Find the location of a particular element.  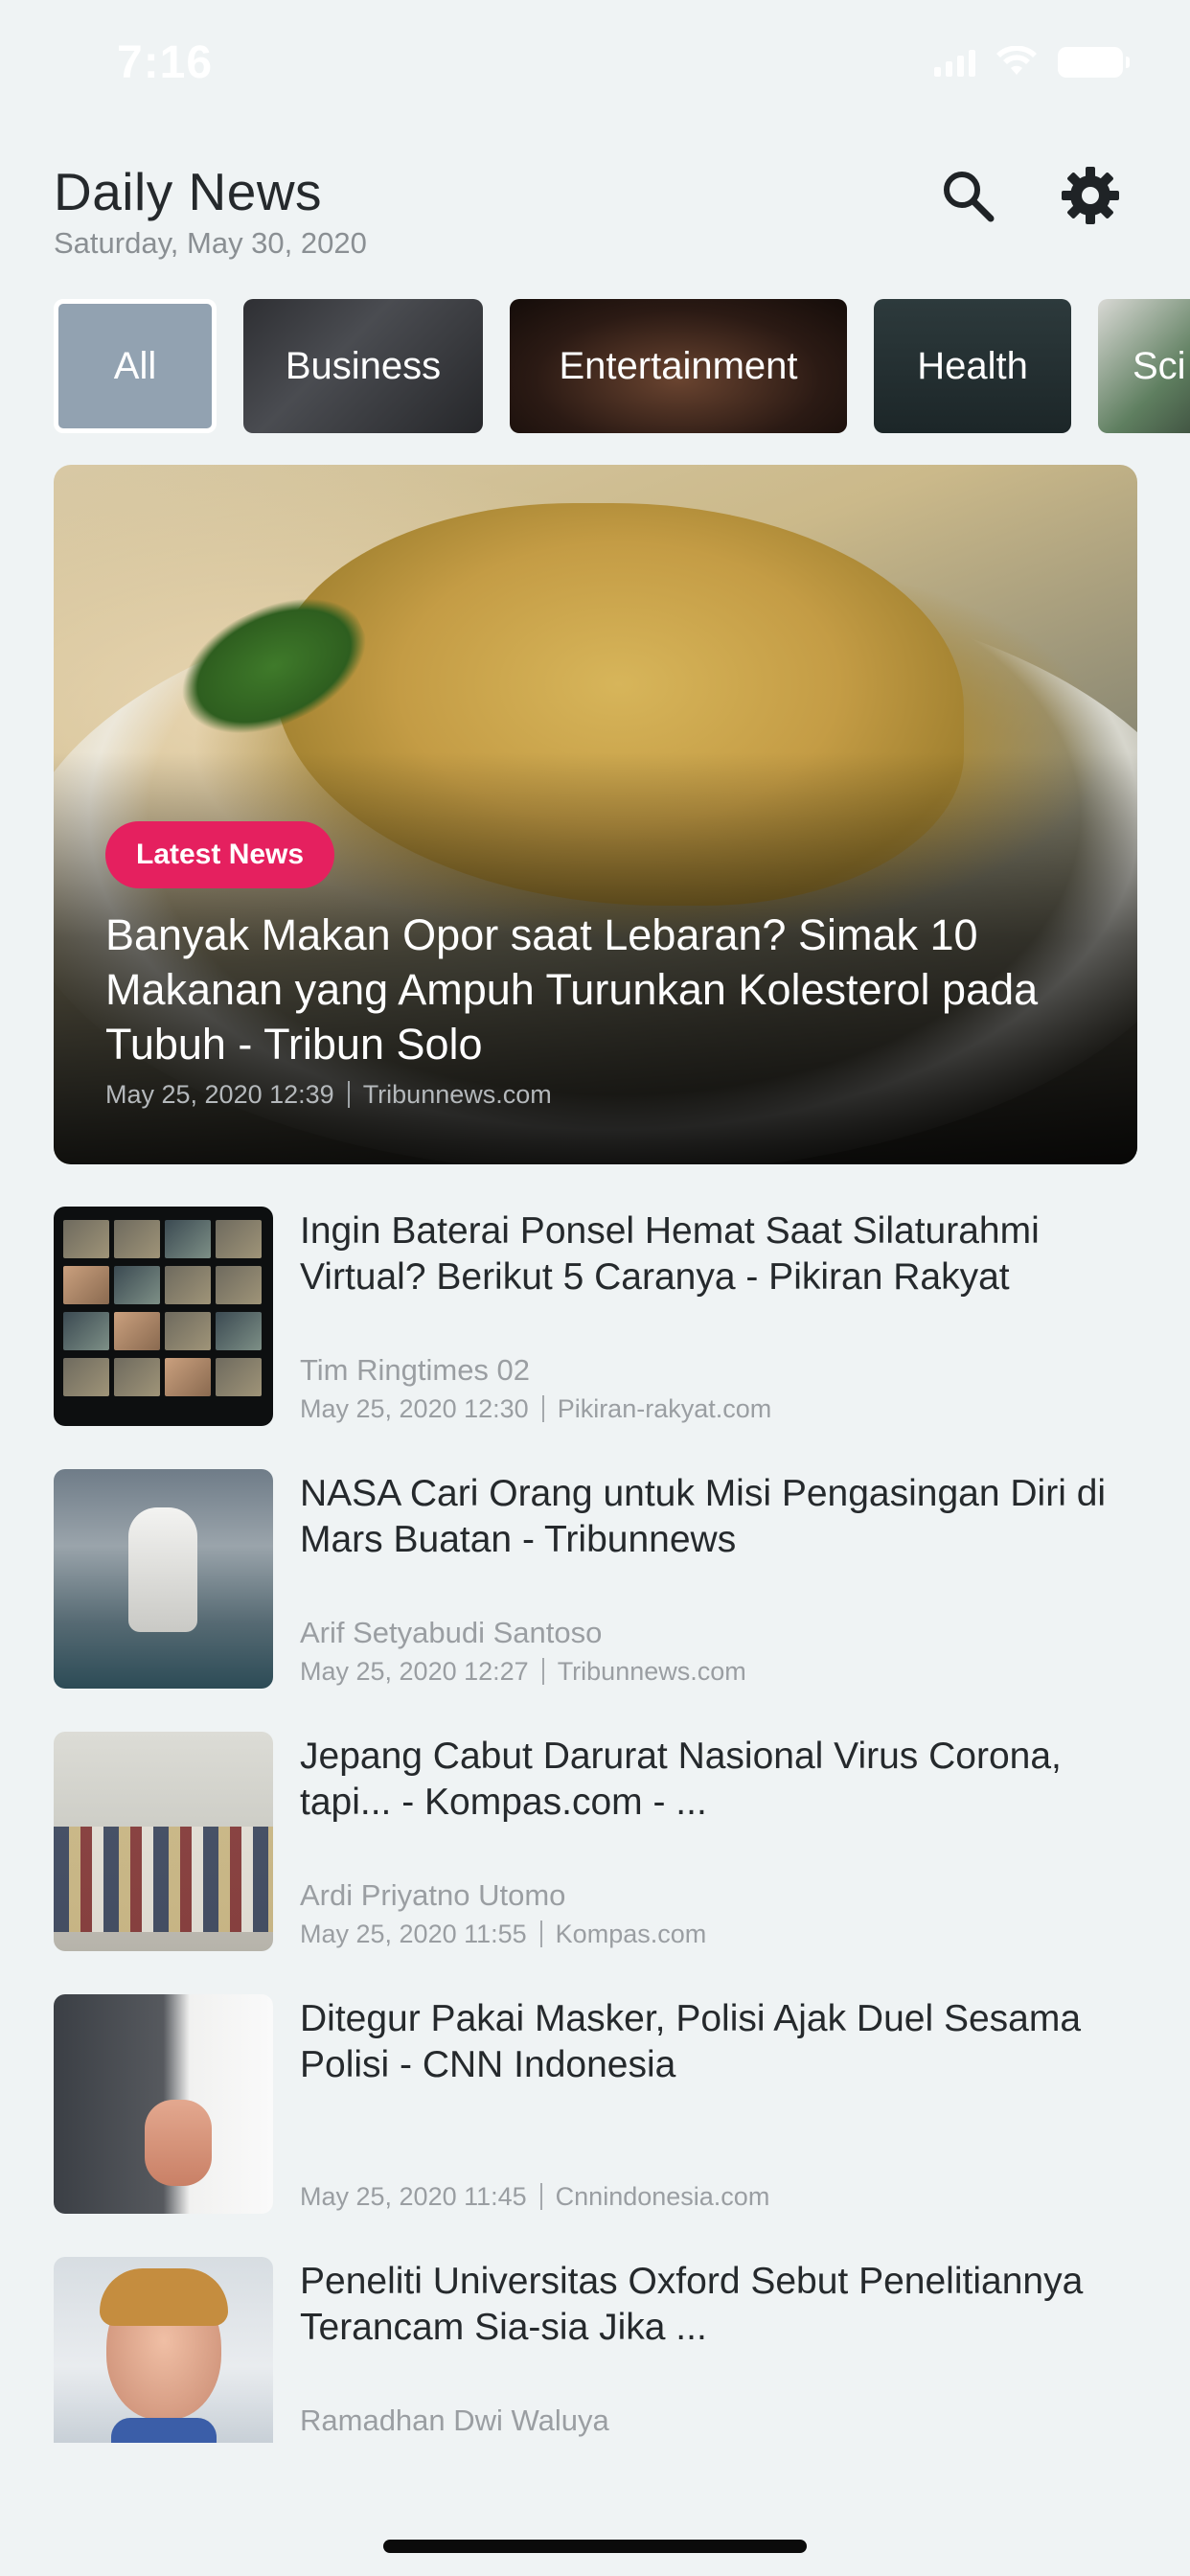

article-meta: May 25, 2020 12:27 Tribunnews.com is located at coordinates (523, 1672).